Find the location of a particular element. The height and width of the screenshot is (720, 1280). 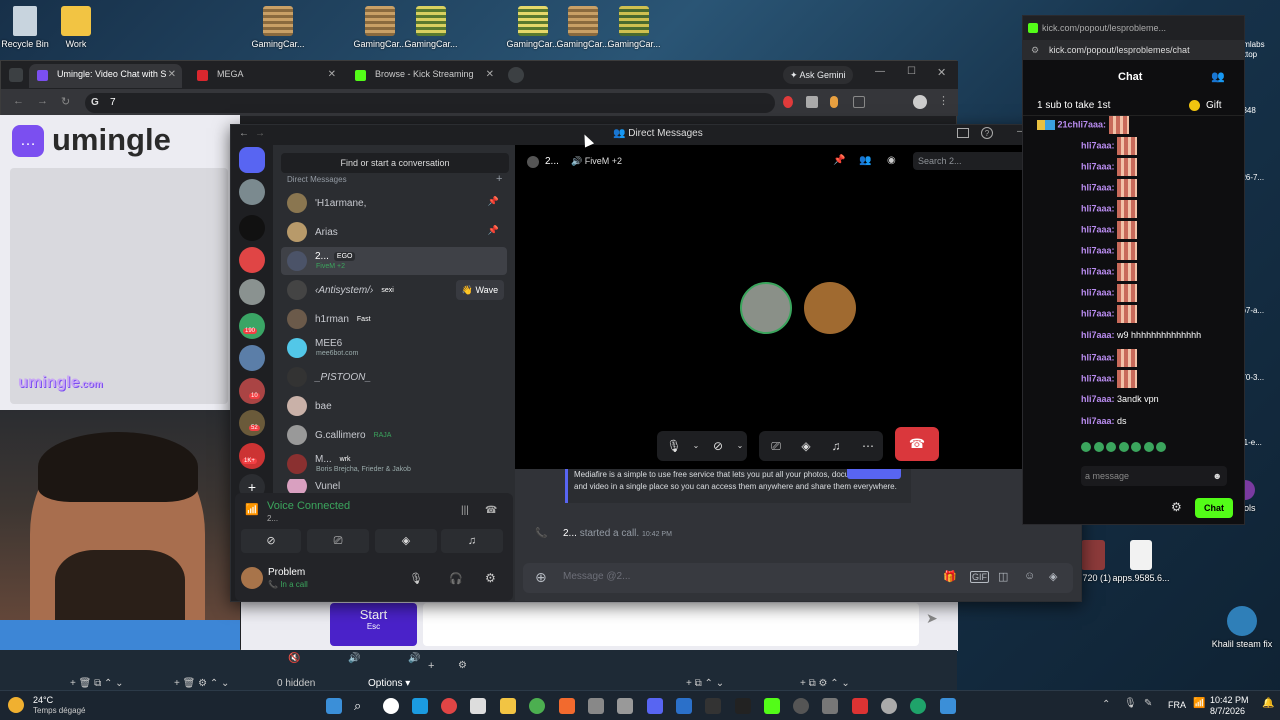

user-avatar is located at coordinates (252, 578).